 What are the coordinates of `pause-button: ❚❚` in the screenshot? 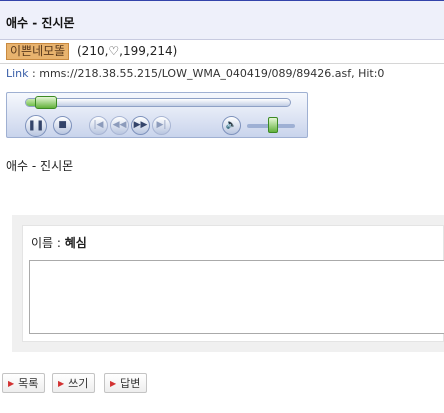 It's located at (36, 126).